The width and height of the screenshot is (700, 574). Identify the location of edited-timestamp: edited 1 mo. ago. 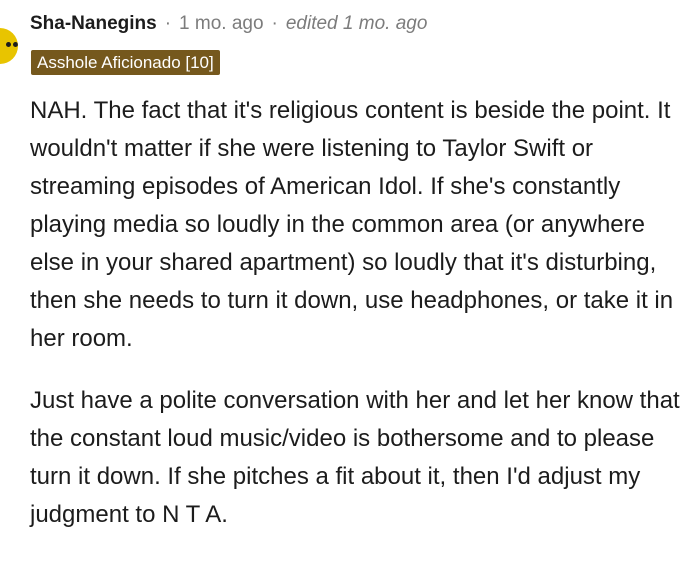
(356, 23).